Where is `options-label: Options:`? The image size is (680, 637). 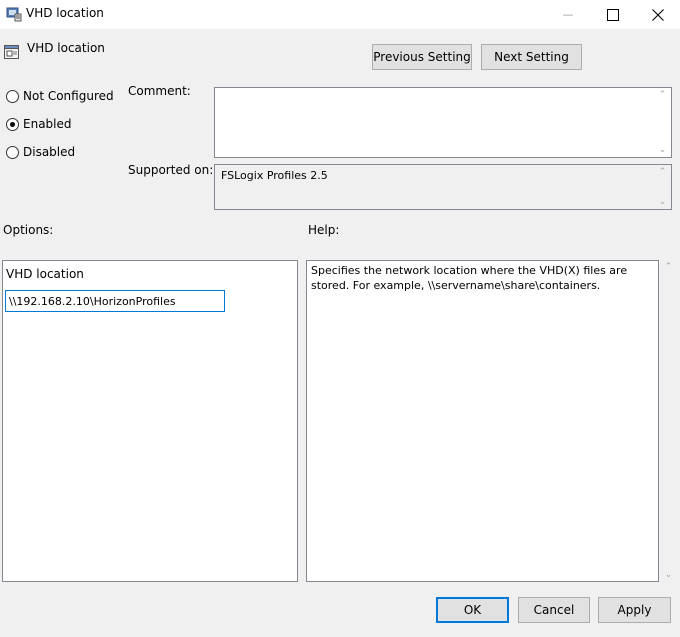
options-label: Options: is located at coordinates (28, 230).